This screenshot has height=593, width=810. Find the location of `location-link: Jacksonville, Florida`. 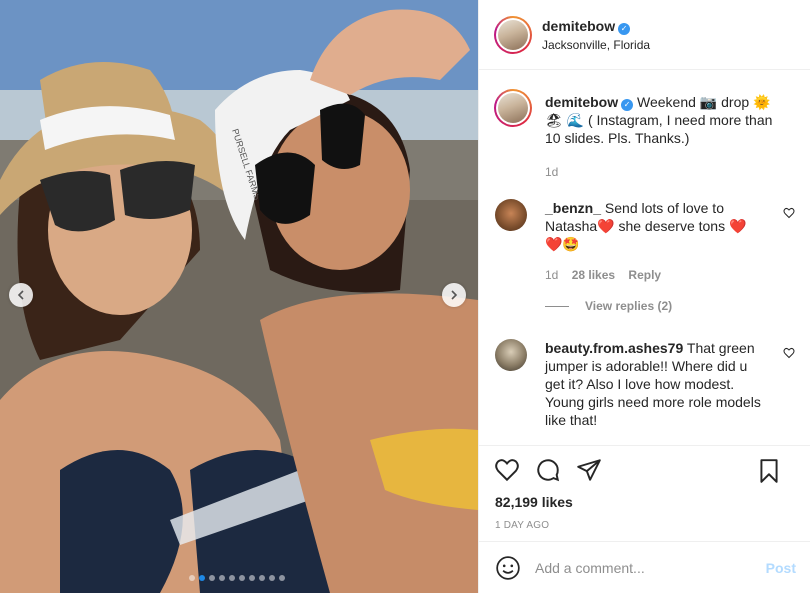

location-link: Jacksonville, Florida is located at coordinates (596, 45).